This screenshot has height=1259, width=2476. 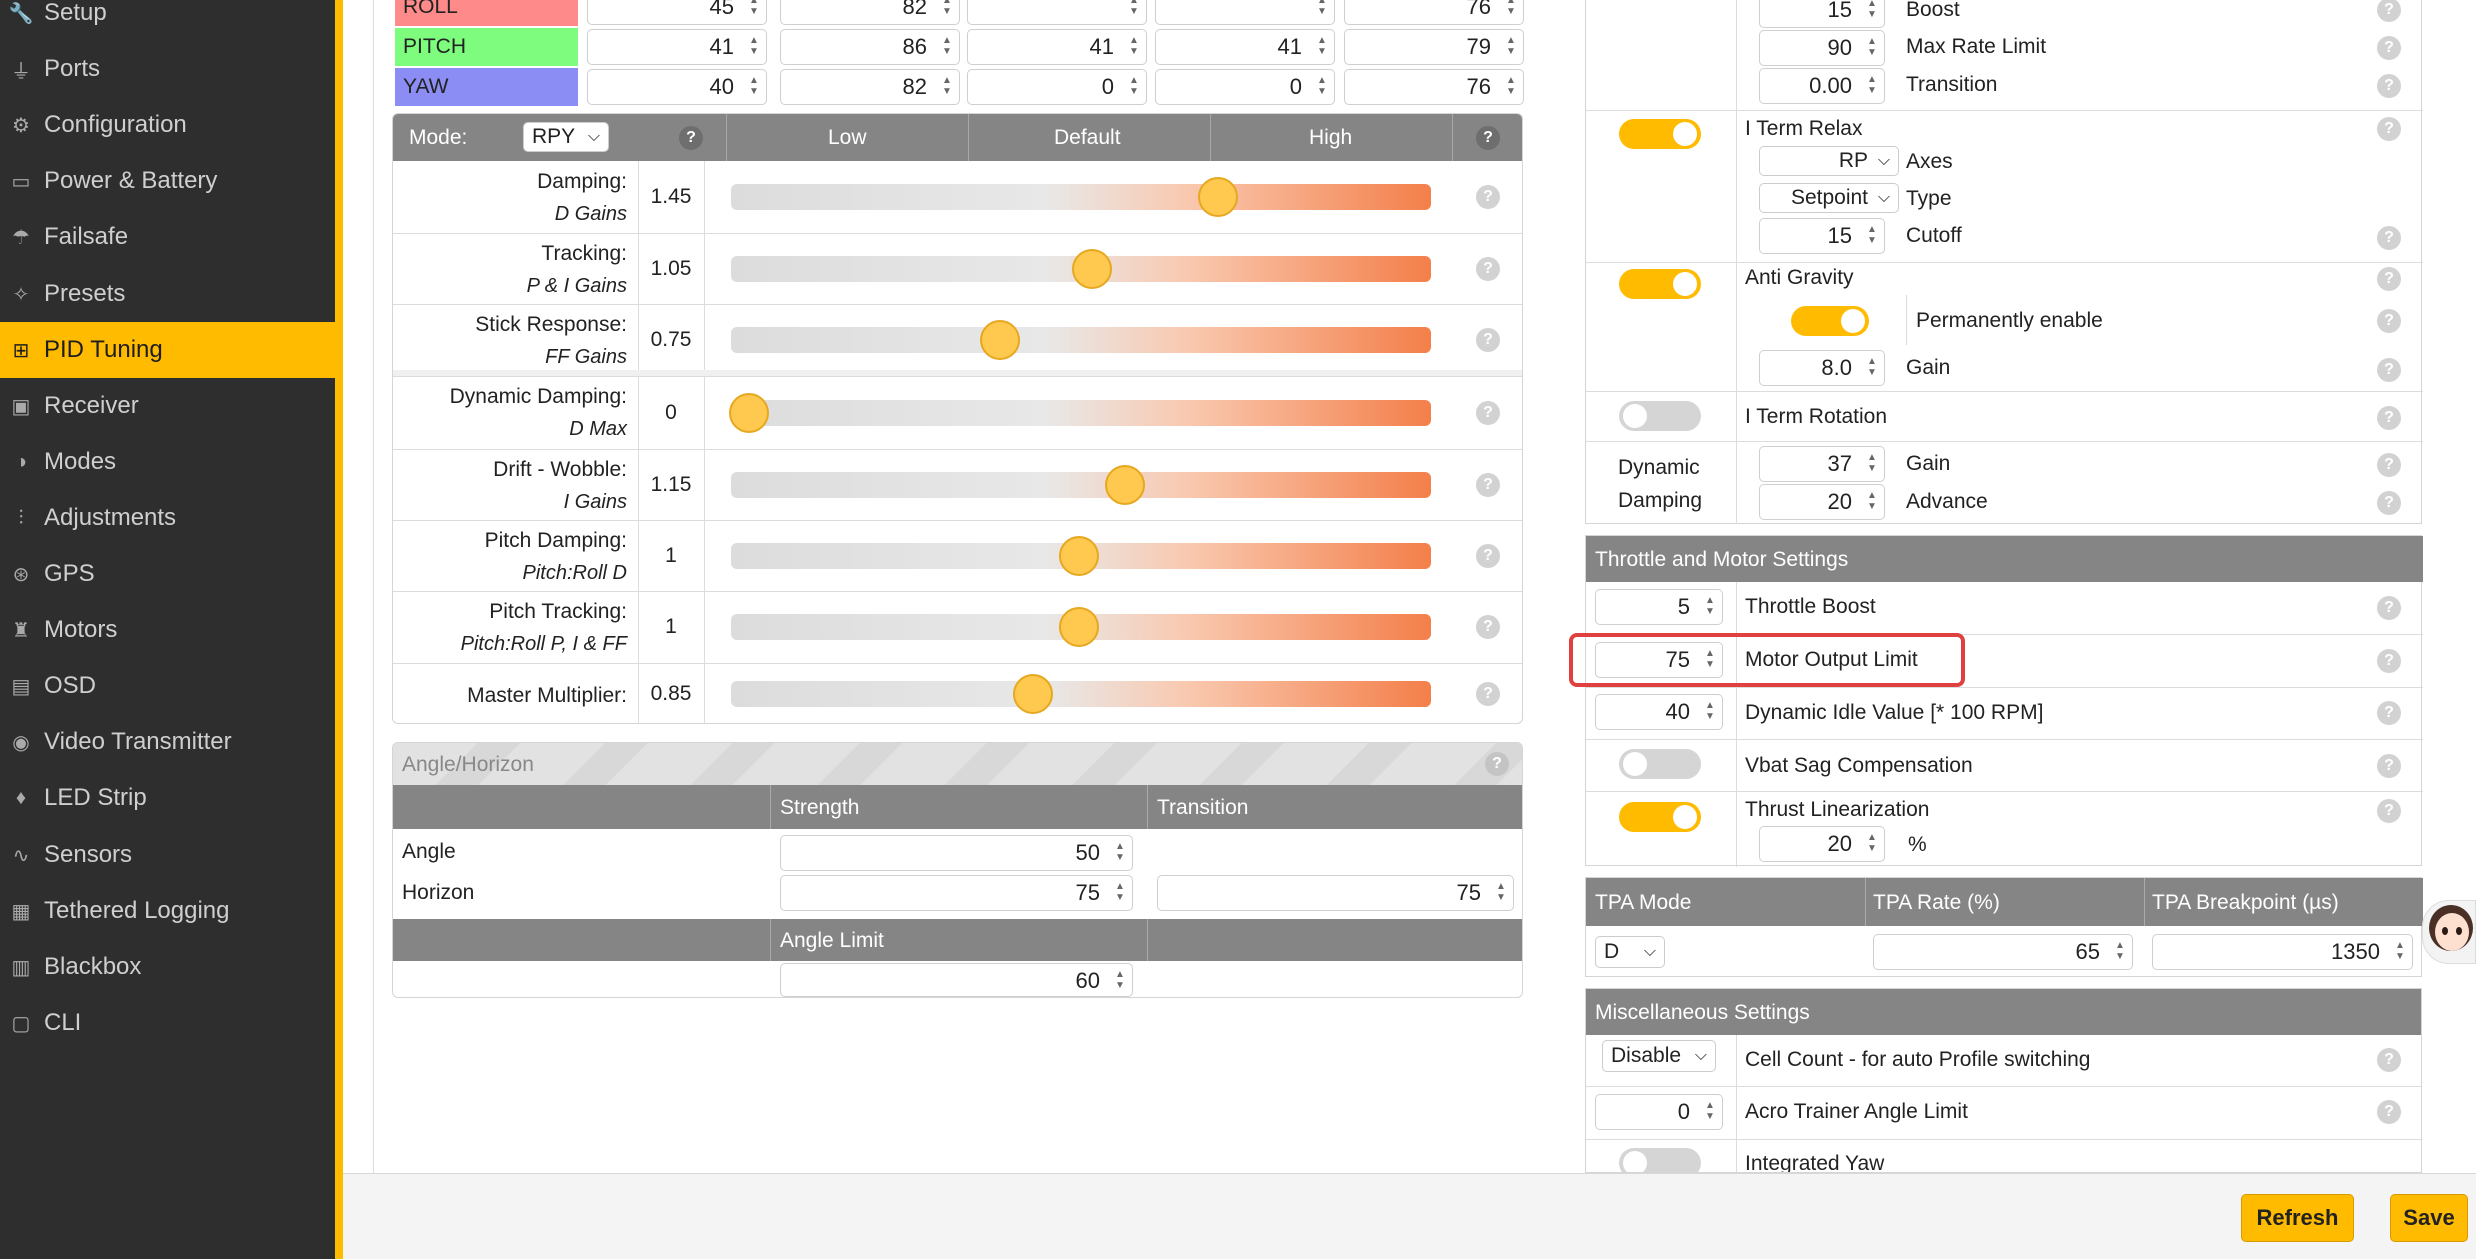 I want to click on dd-advance-input: 20 ▲ ▼, so click(x=1822, y=502).